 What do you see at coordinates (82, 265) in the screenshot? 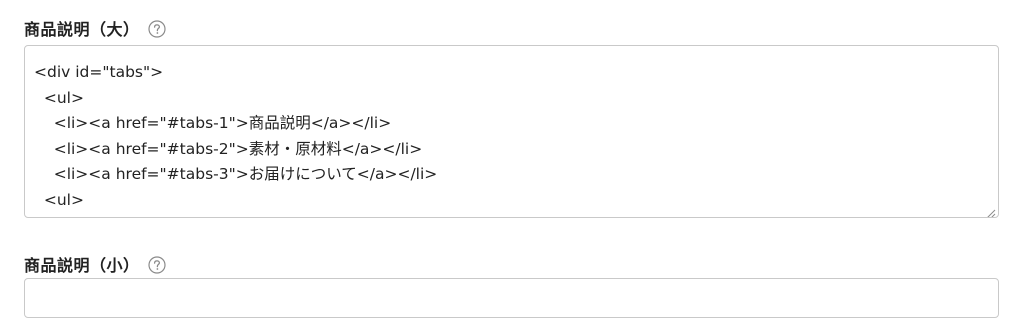
I see `description-small-label: 商品説明（小）` at bounding box center [82, 265].